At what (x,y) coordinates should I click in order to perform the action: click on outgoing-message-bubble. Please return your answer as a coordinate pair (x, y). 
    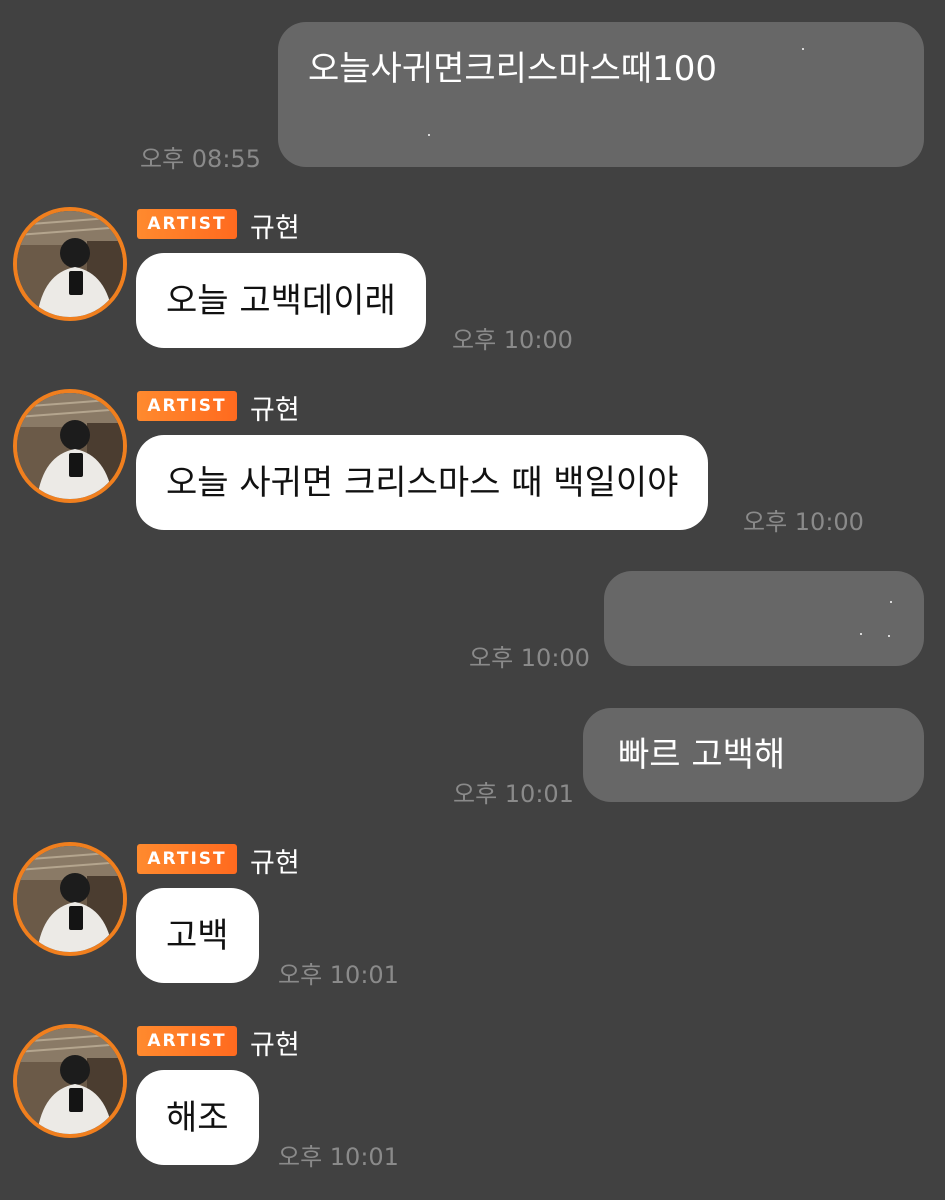
    Looking at the image, I should click on (764, 618).